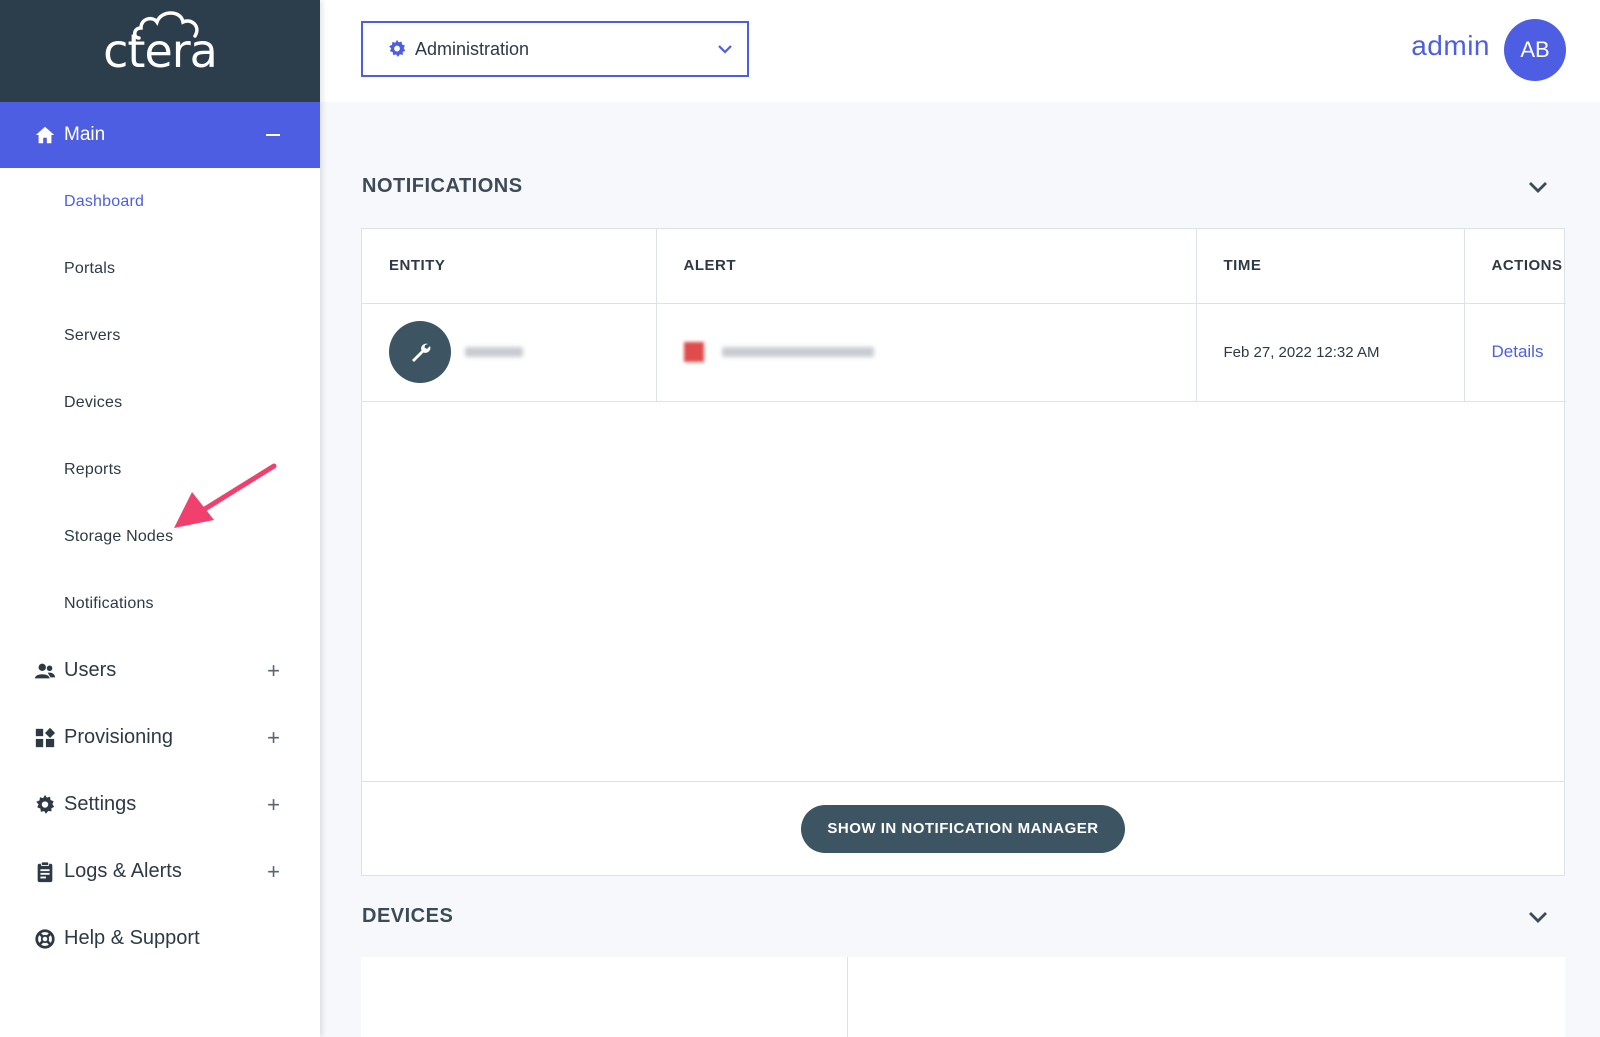 The height and width of the screenshot is (1037, 1600). Describe the element at coordinates (160, 201) in the screenshot. I see `sidebar-item-dashboard: Dashboard` at that location.